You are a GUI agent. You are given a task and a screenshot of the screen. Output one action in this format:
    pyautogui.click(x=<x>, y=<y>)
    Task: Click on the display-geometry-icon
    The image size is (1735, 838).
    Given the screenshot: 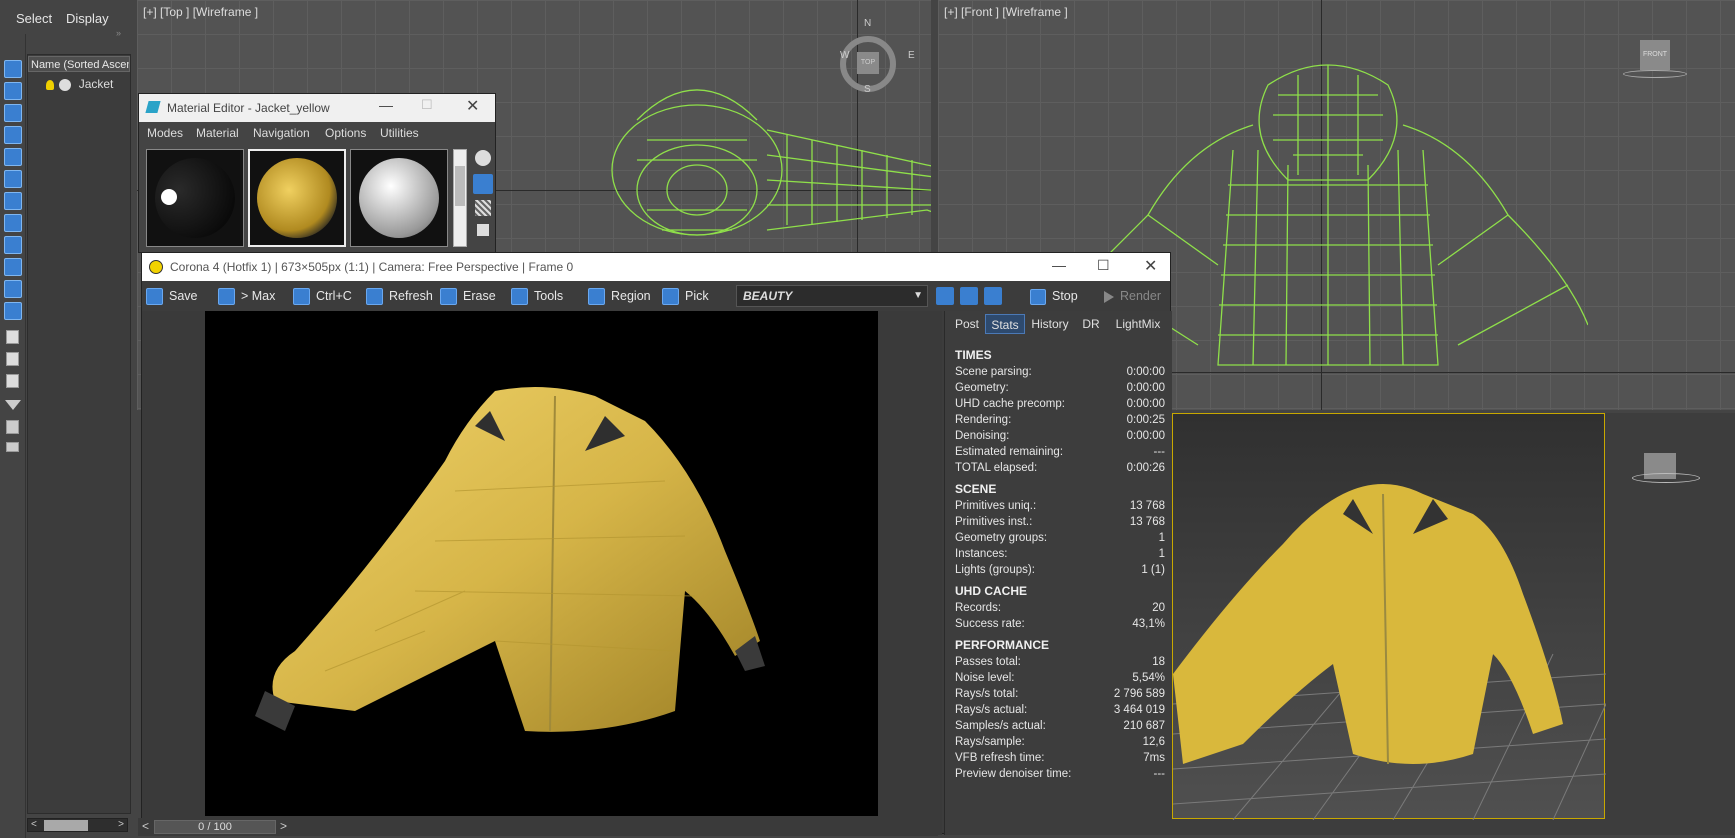 What is the action you would take?
    pyautogui.click(x=13, y=91)
    